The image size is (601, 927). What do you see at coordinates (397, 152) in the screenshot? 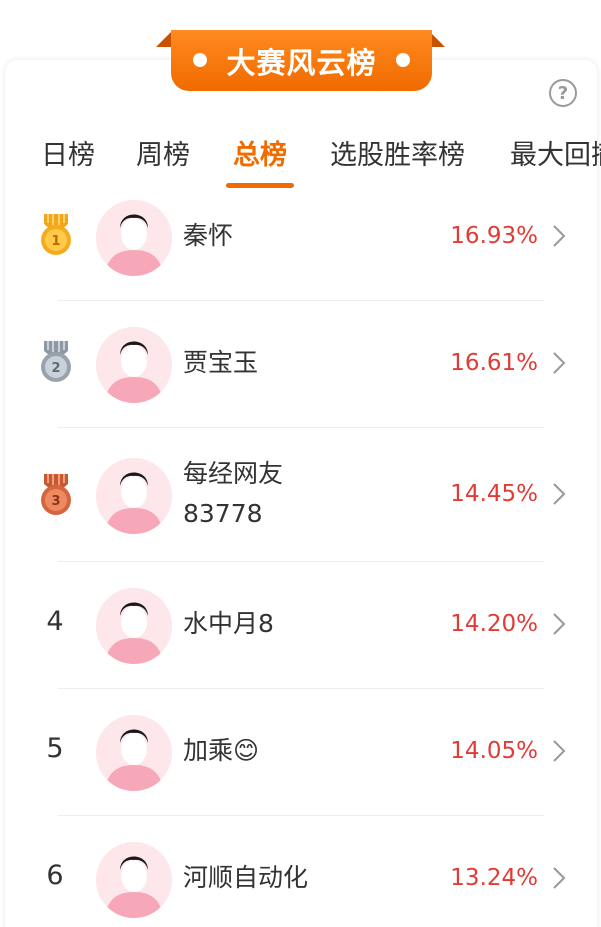
I see `tab-win-rate: 选股胜率榜` at bounding box center [397, 152].